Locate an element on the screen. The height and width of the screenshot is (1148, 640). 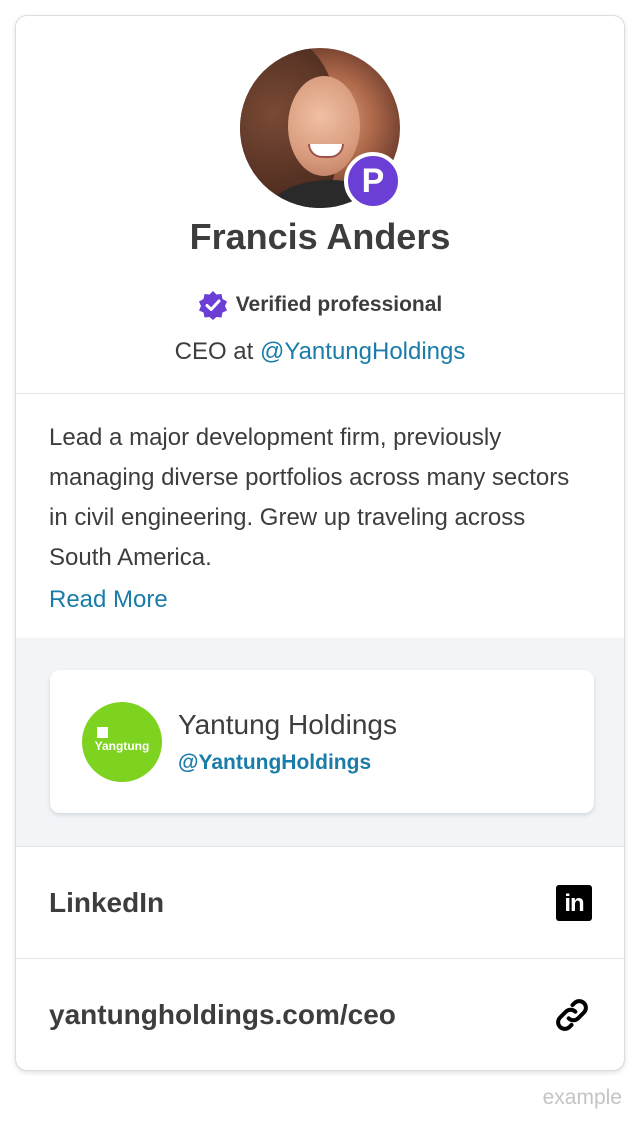
company-logo-text: Yangtung is located at coordinates (122, 745).